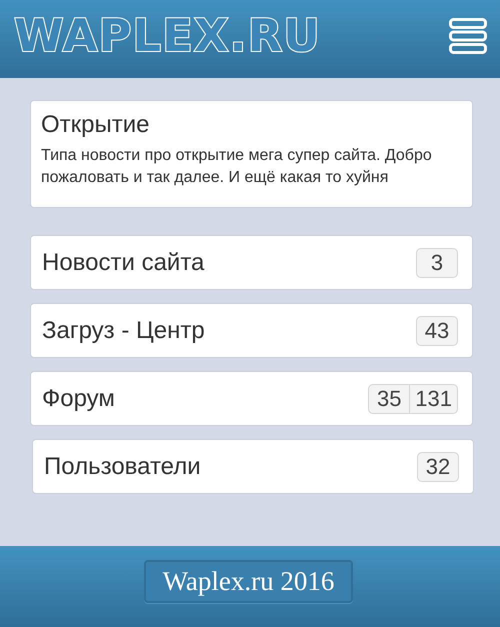 The image size is (500, 627). I want to click on menu-item: Форум 35 131, so click(251, 398).